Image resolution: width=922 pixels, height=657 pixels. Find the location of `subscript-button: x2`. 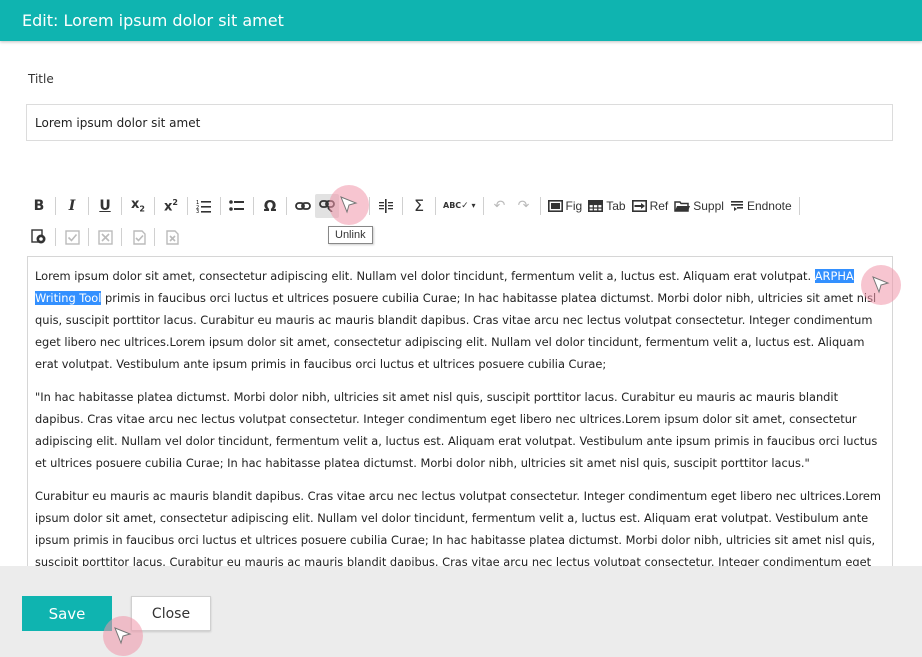

subscript-button: x2 is located at coordinates (138, 206).